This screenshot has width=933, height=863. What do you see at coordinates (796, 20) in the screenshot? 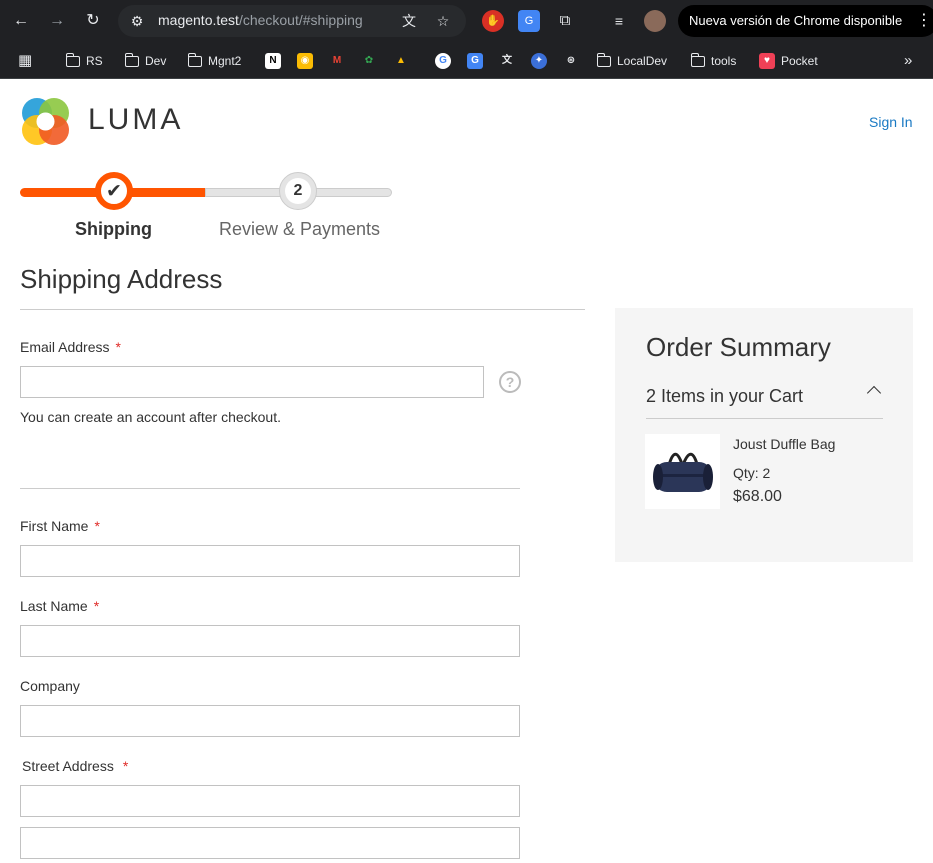
I see `update-notice-text: Nueva versión de Chrome disponible` at bounding box center [796, 20].